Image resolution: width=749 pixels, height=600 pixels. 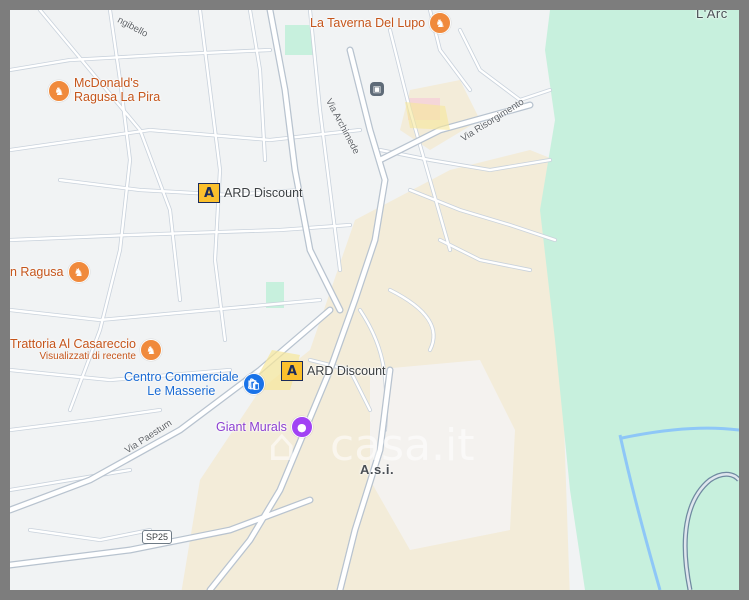 I want to click on train-station-icon: ▣, so click(x=377, y=89).